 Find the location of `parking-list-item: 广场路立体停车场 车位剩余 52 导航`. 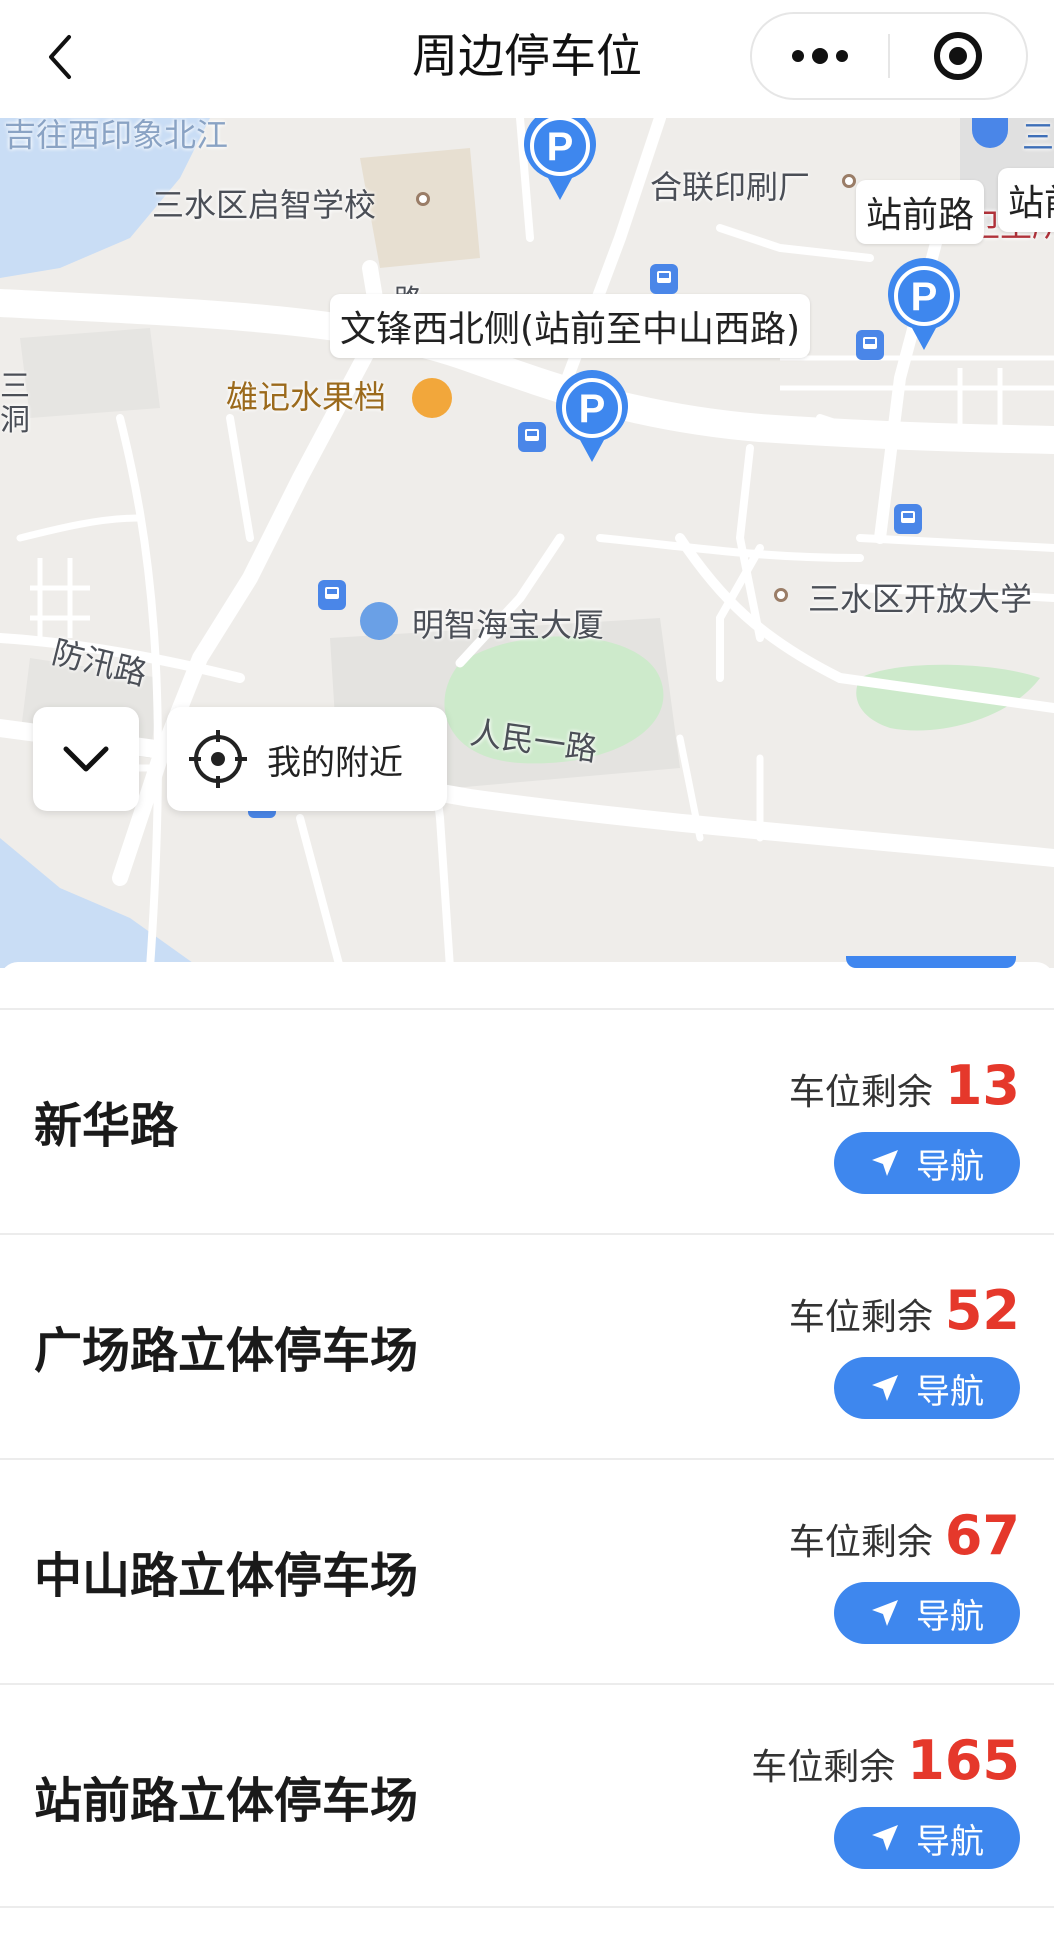

parking-list-item: 广场路立体停车场 车位剩余 52 导航 is located at coordinates (527, 1345).